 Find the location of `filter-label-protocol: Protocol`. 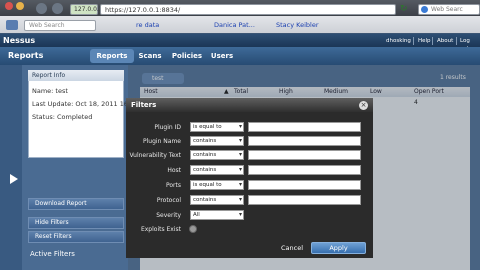

filter-label-protocol: Protocol is located at coordinates (168, 200).